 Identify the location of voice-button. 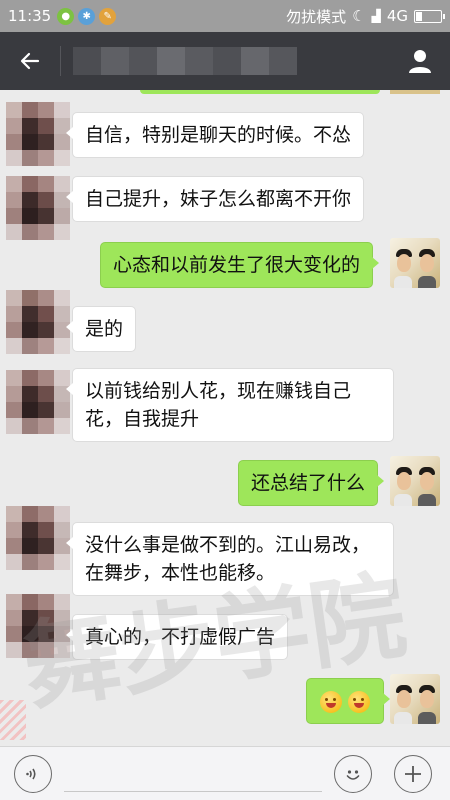
(33, 773).